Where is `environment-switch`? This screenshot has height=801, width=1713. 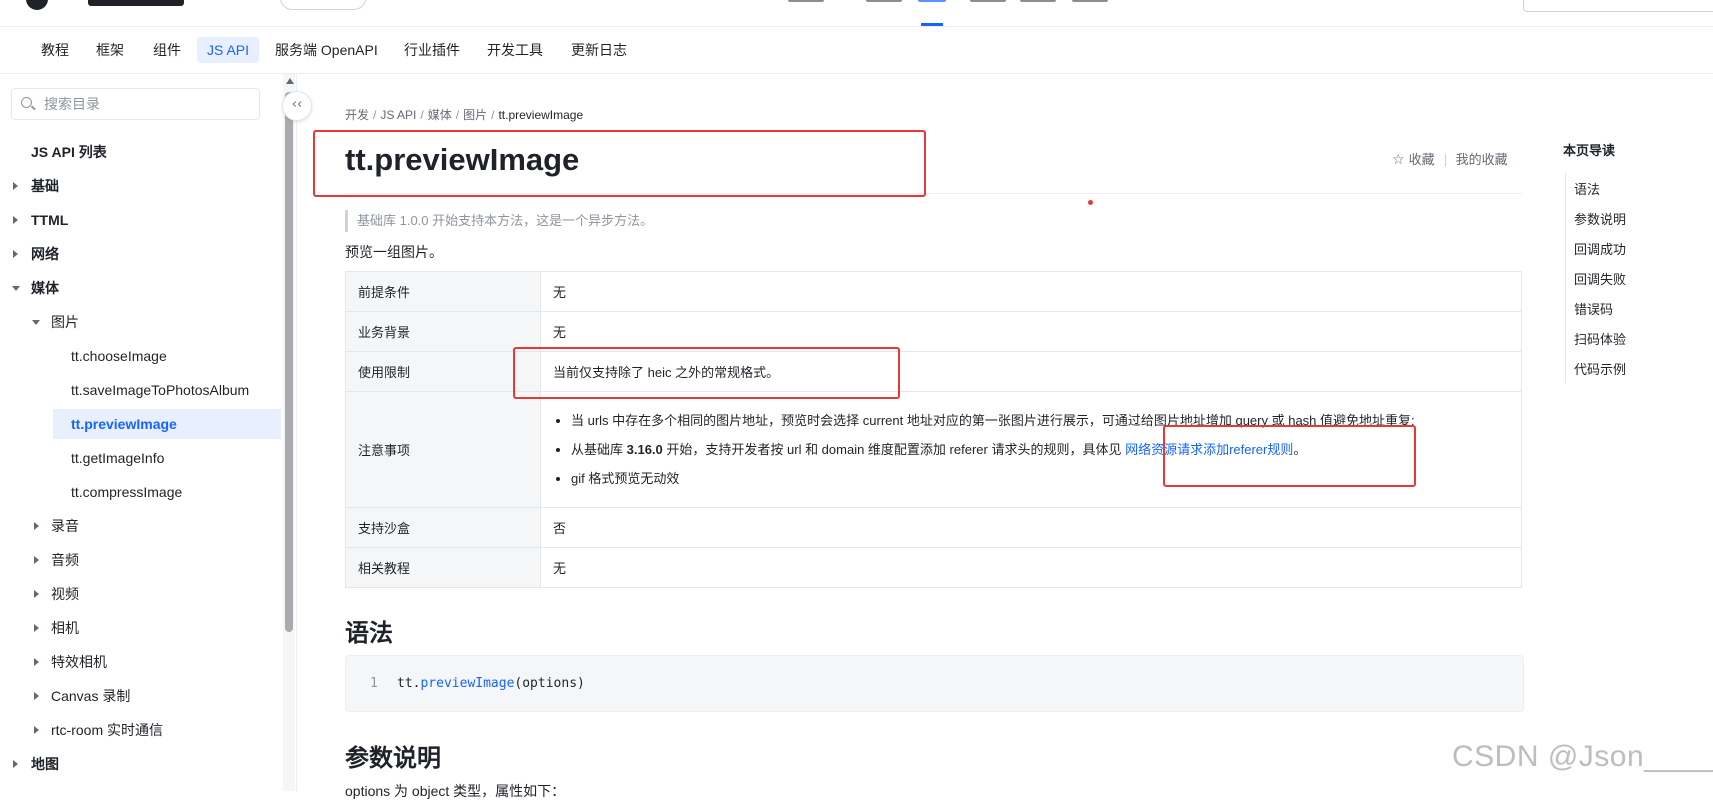 environment-switch is located at coordinates (323, 5).